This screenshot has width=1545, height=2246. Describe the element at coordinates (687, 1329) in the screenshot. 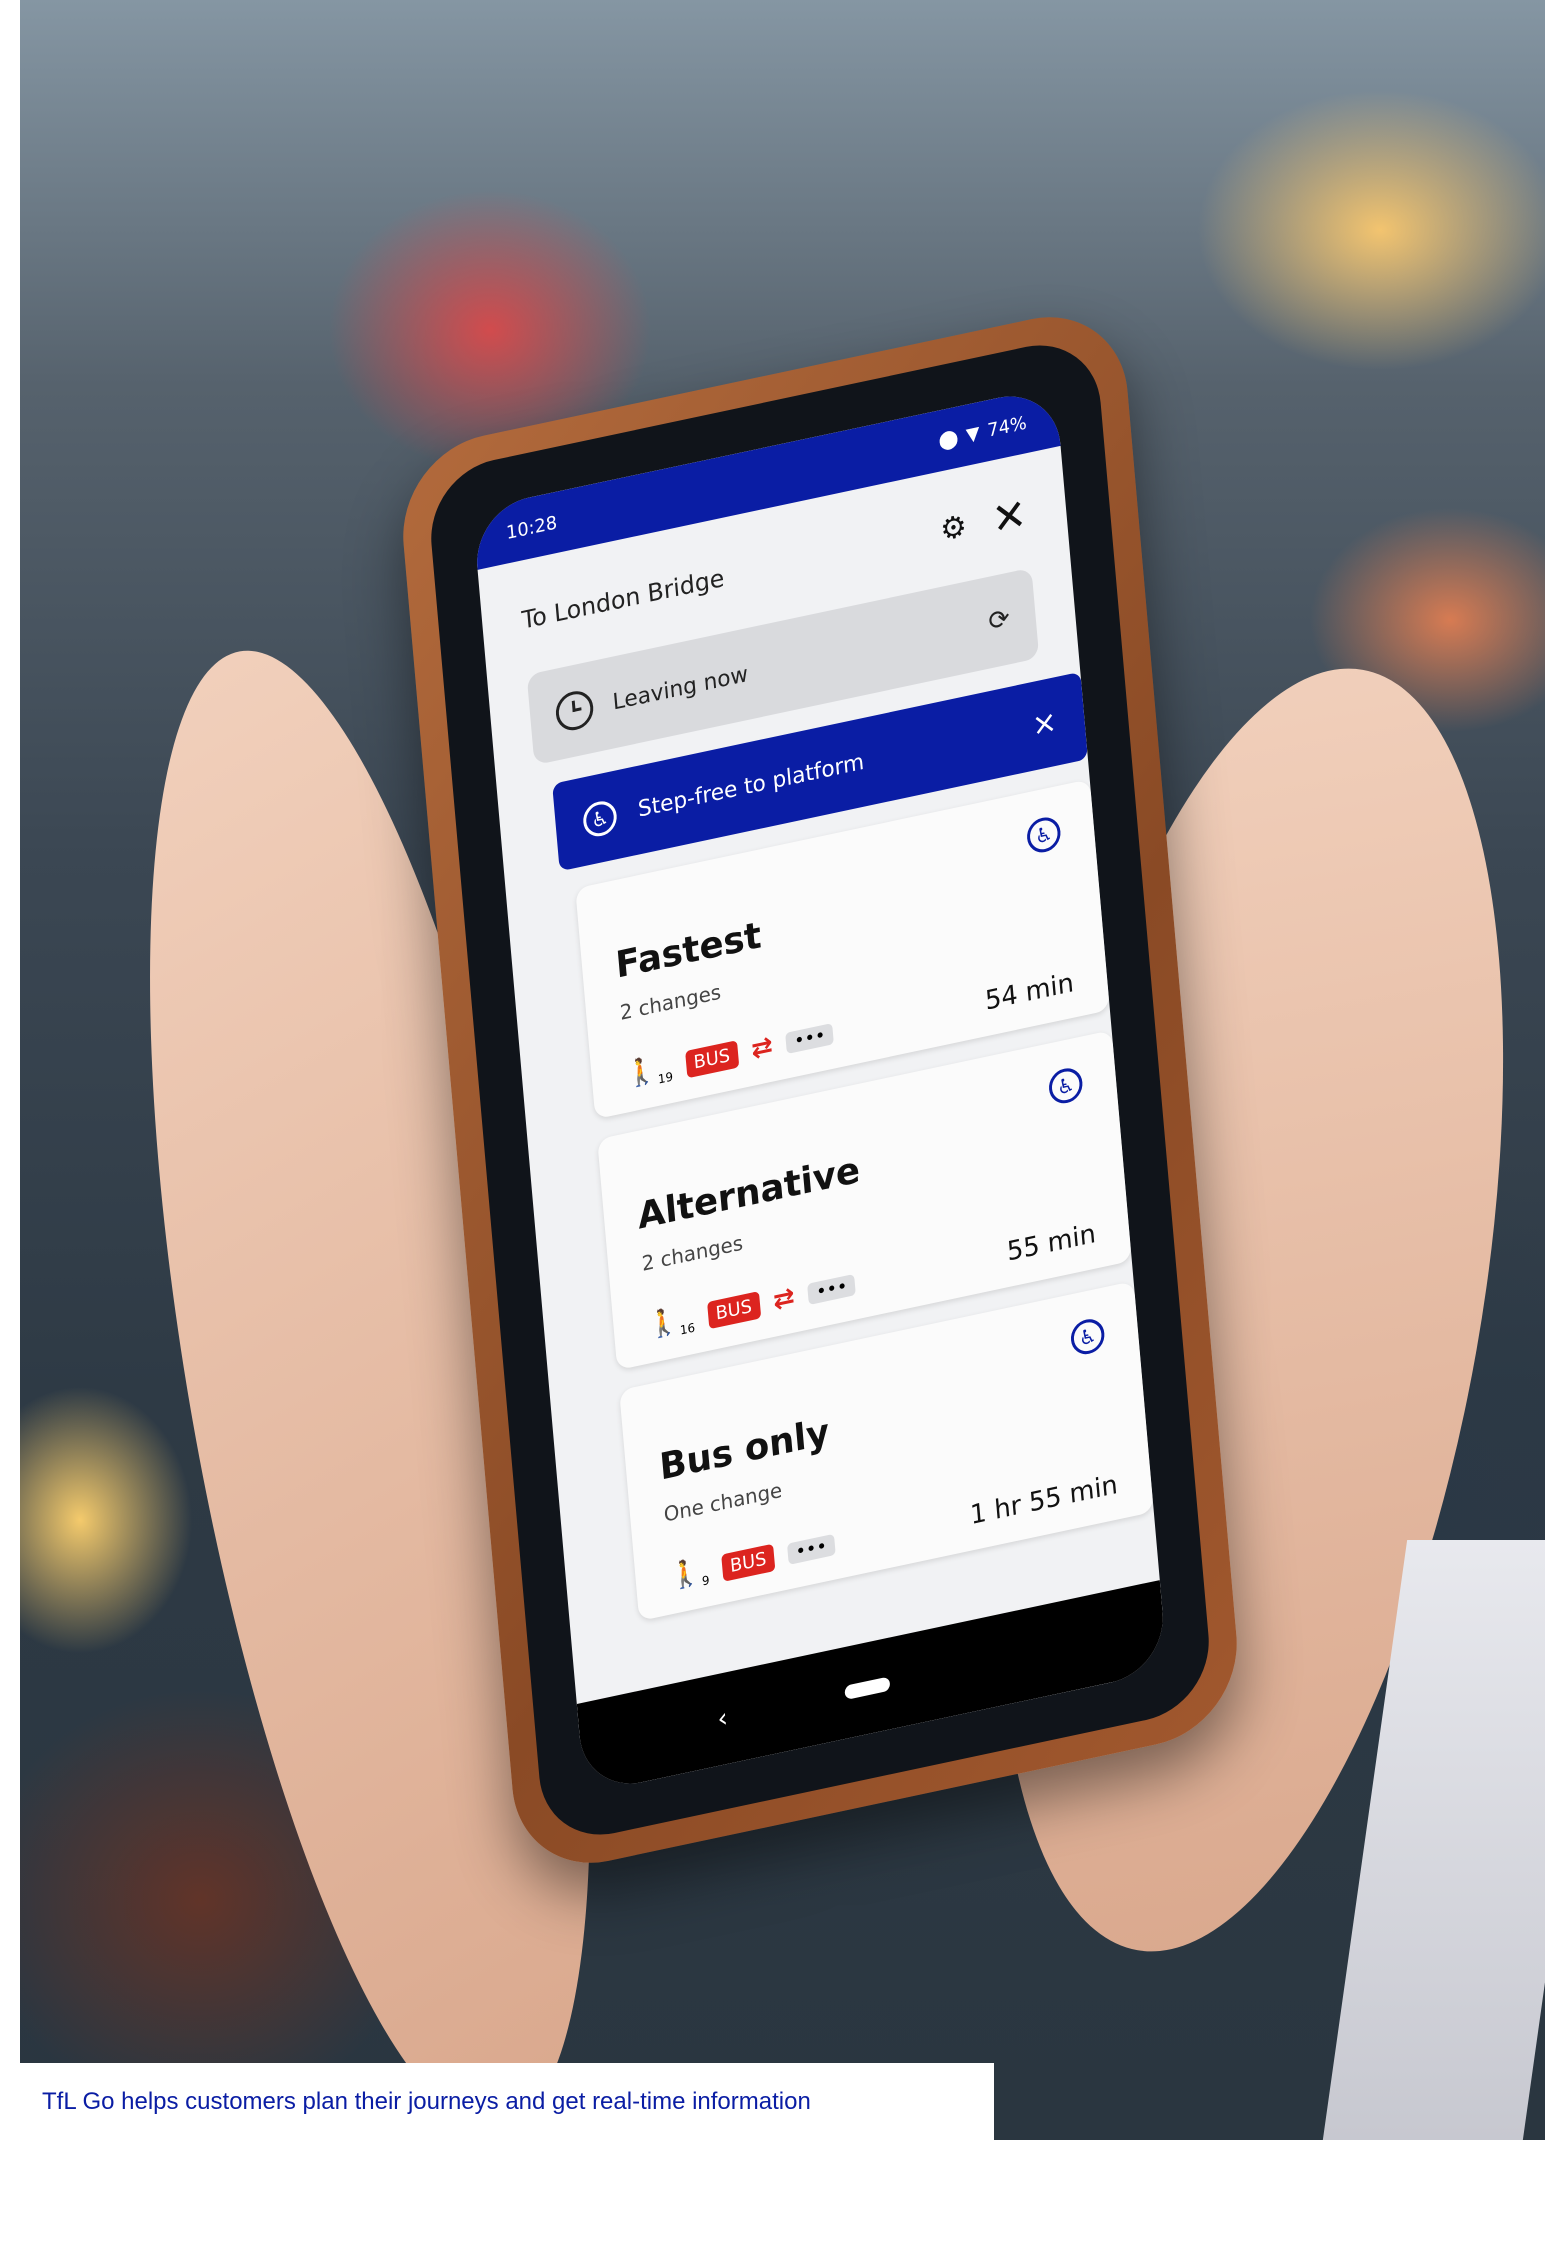

I see `walk-minutes: 16` at that location.